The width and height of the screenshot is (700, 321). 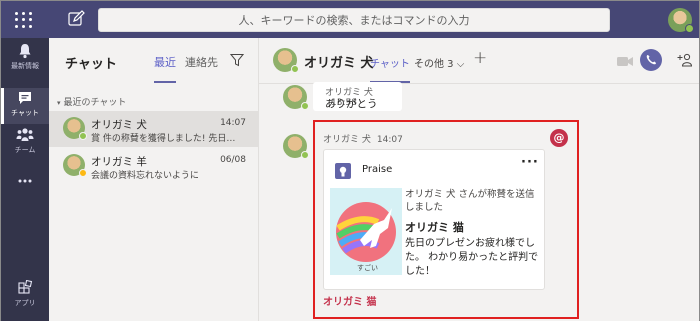 What do you see at coordinates (95, 103) in the screenshot?
I see `section-label: 最近のチャット` at bounding box center [95, 103].